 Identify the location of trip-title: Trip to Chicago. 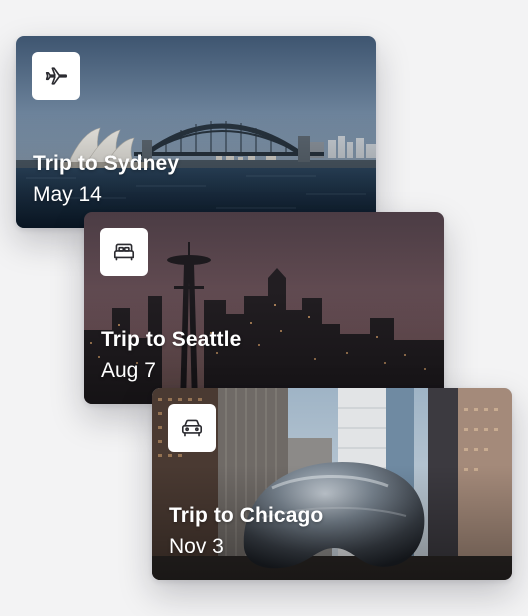
(246, 515).